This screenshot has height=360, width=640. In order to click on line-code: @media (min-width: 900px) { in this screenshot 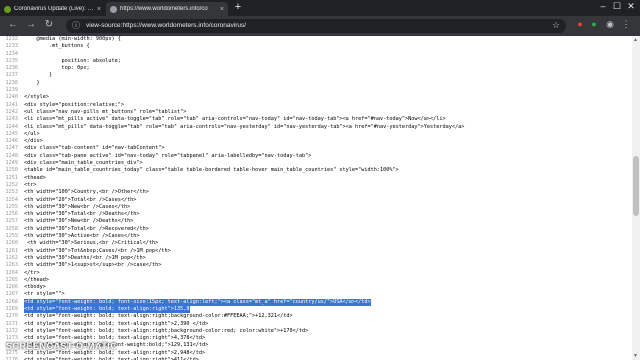, I will do `click(72, 39)`.